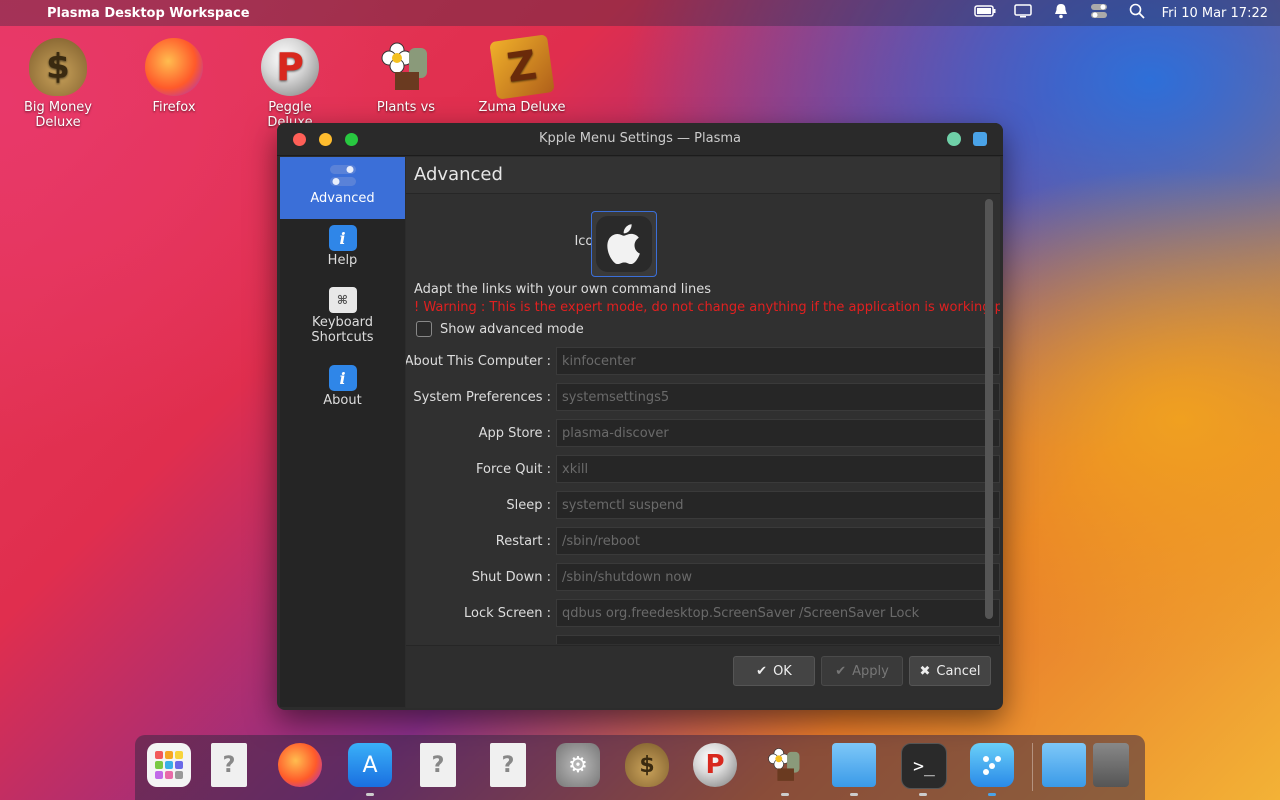 The width and height of the screenshot is (1280, 800). What do you see at coordinates (342, 330) in the screenshot?
I see `sidebar-item-label: Keyboard Shortcuts` at bounding box center [342, 330].